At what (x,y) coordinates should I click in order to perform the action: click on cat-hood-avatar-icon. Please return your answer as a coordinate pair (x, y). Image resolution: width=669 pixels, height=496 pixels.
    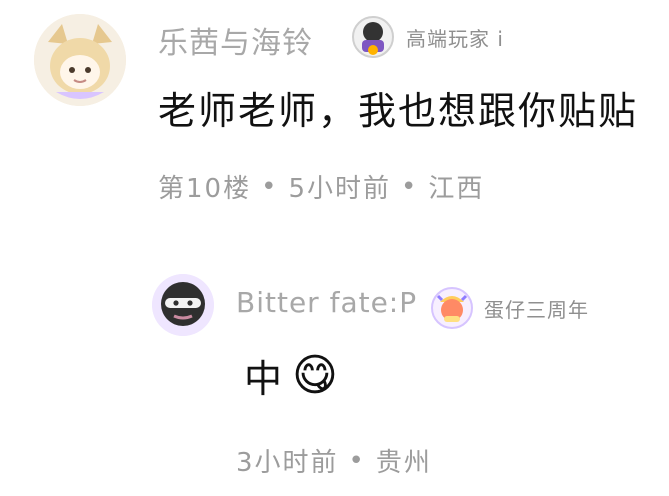
    Looking at the image, I should click on (80, 60).